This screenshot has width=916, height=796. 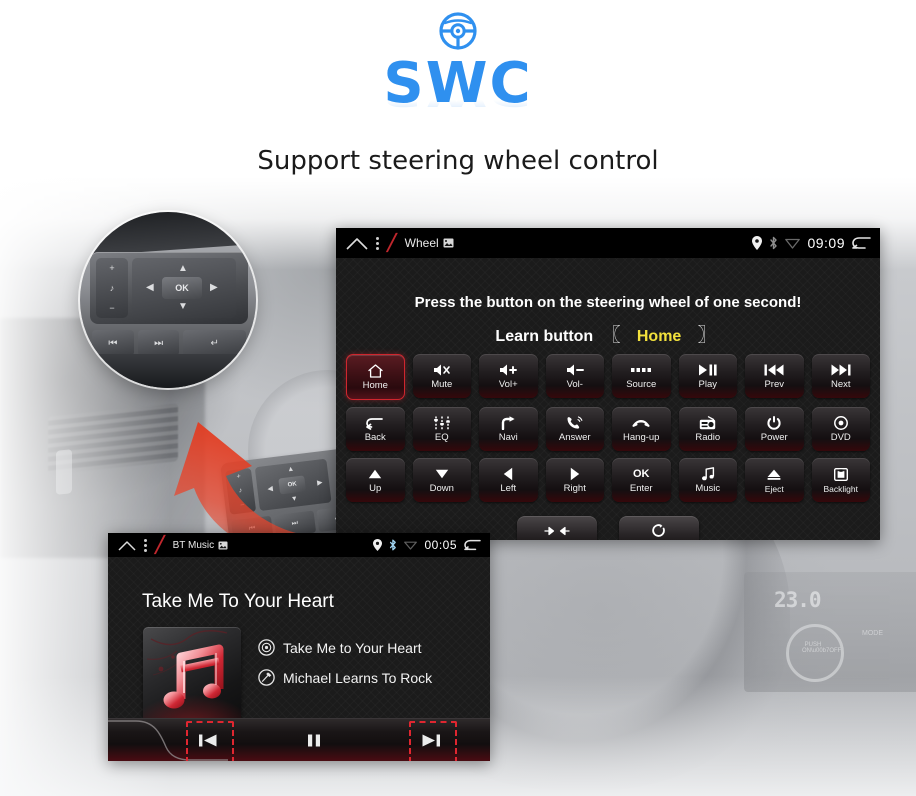 What do you see at coordinates (557, 528) in the screenshot?
I see `save-and-exit-button: Save and Exit` at bounding box center [557, 528].